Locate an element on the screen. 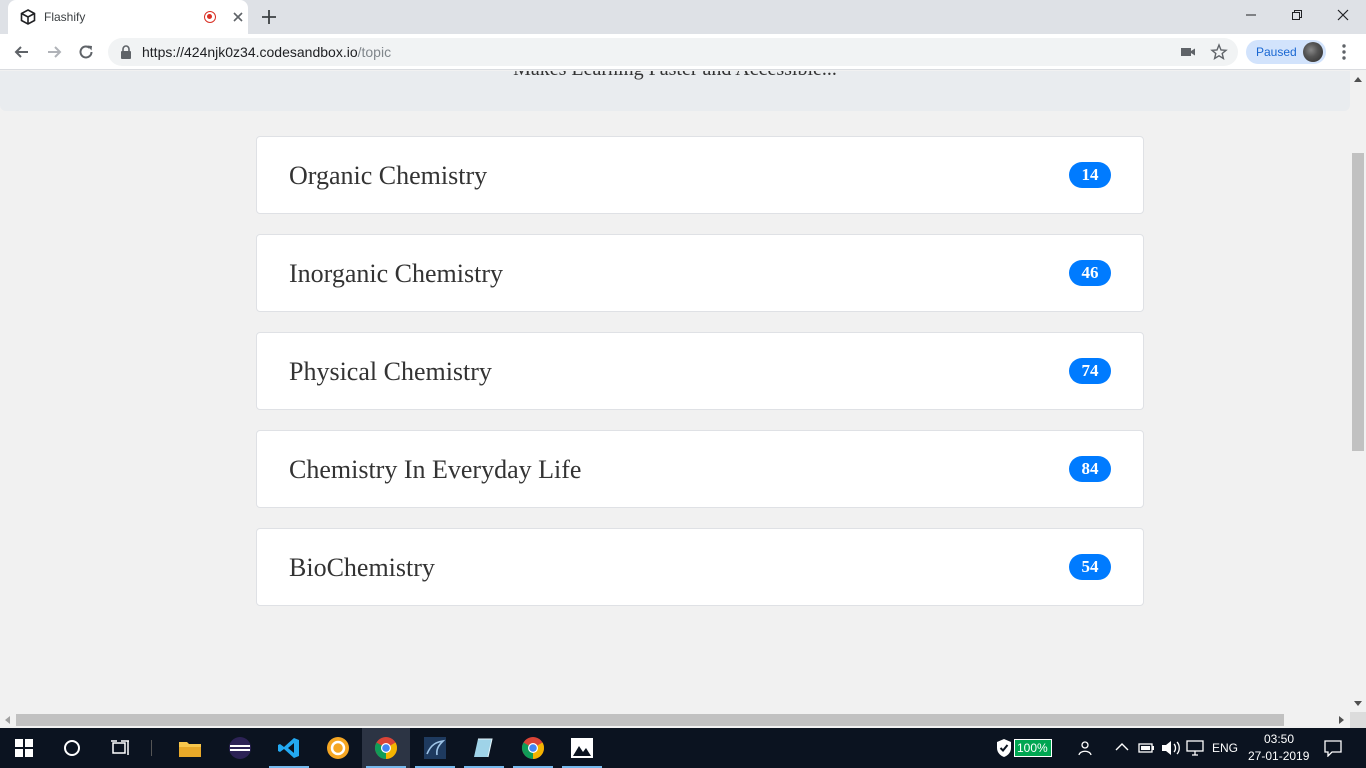 The height and width of the screenshot is (768, 1366). address-bar: https://424njk0z34.codesandbox.io/topic is located at coordinates (673, 52).